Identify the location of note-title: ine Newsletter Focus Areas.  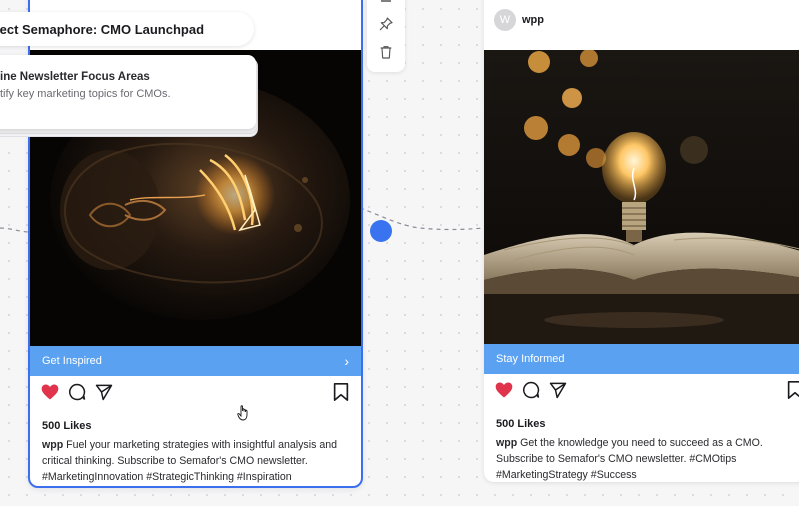
(75, 77).